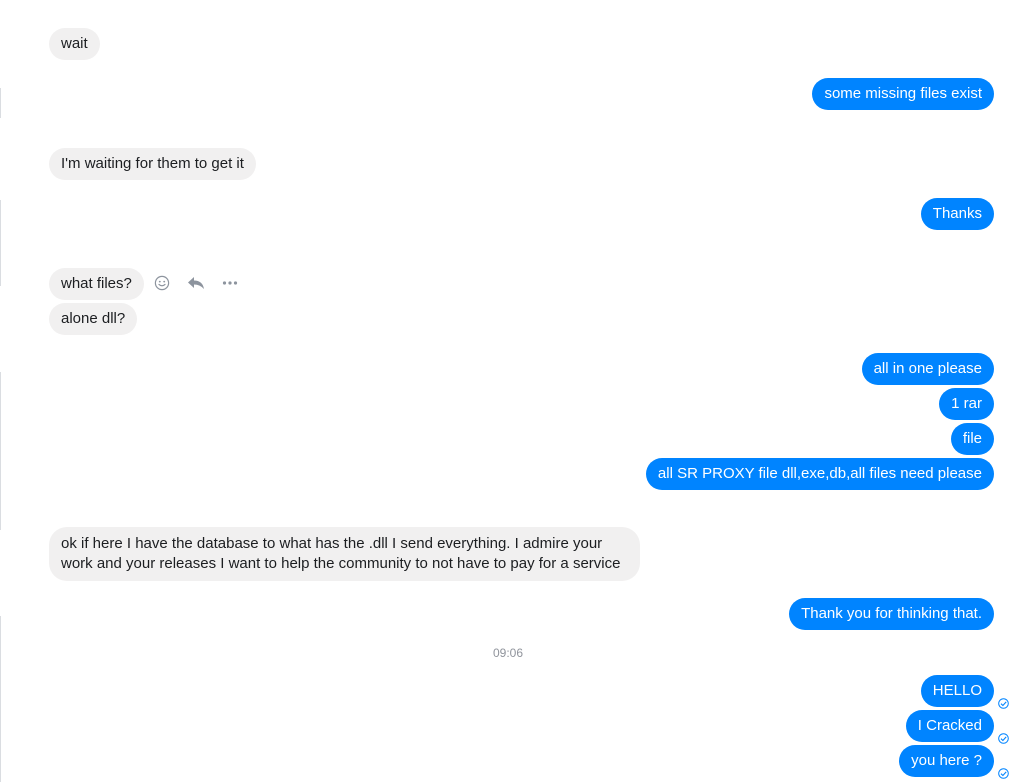 The image size is (1016, 783). What do you see at coordinates (74, 44) in the screenshot?
I see `message-incoming: wait` at bounding box center [74, 44].